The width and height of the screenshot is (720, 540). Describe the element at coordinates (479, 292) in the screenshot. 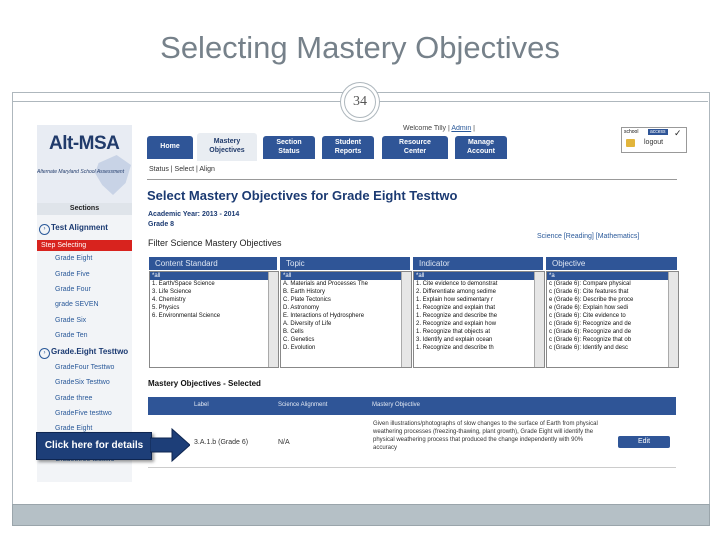

I see `list-item: 2. Differentiate among sedime` at that location.